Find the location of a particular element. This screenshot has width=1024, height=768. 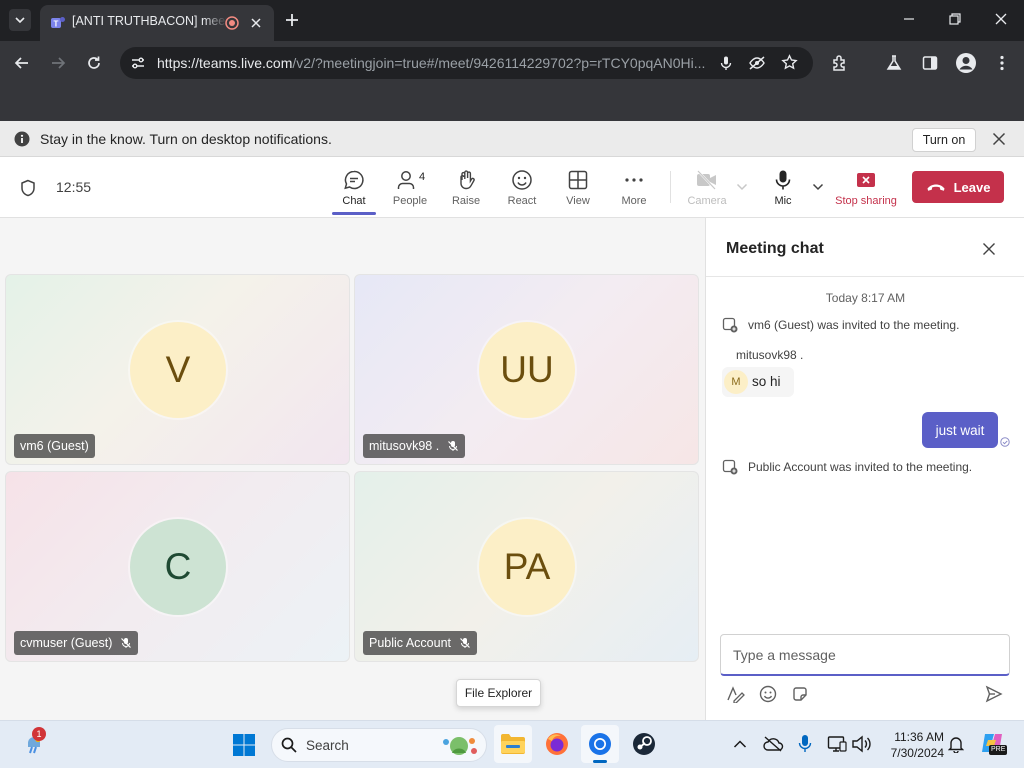

tab-list-button is located at coordinates (20, 20).